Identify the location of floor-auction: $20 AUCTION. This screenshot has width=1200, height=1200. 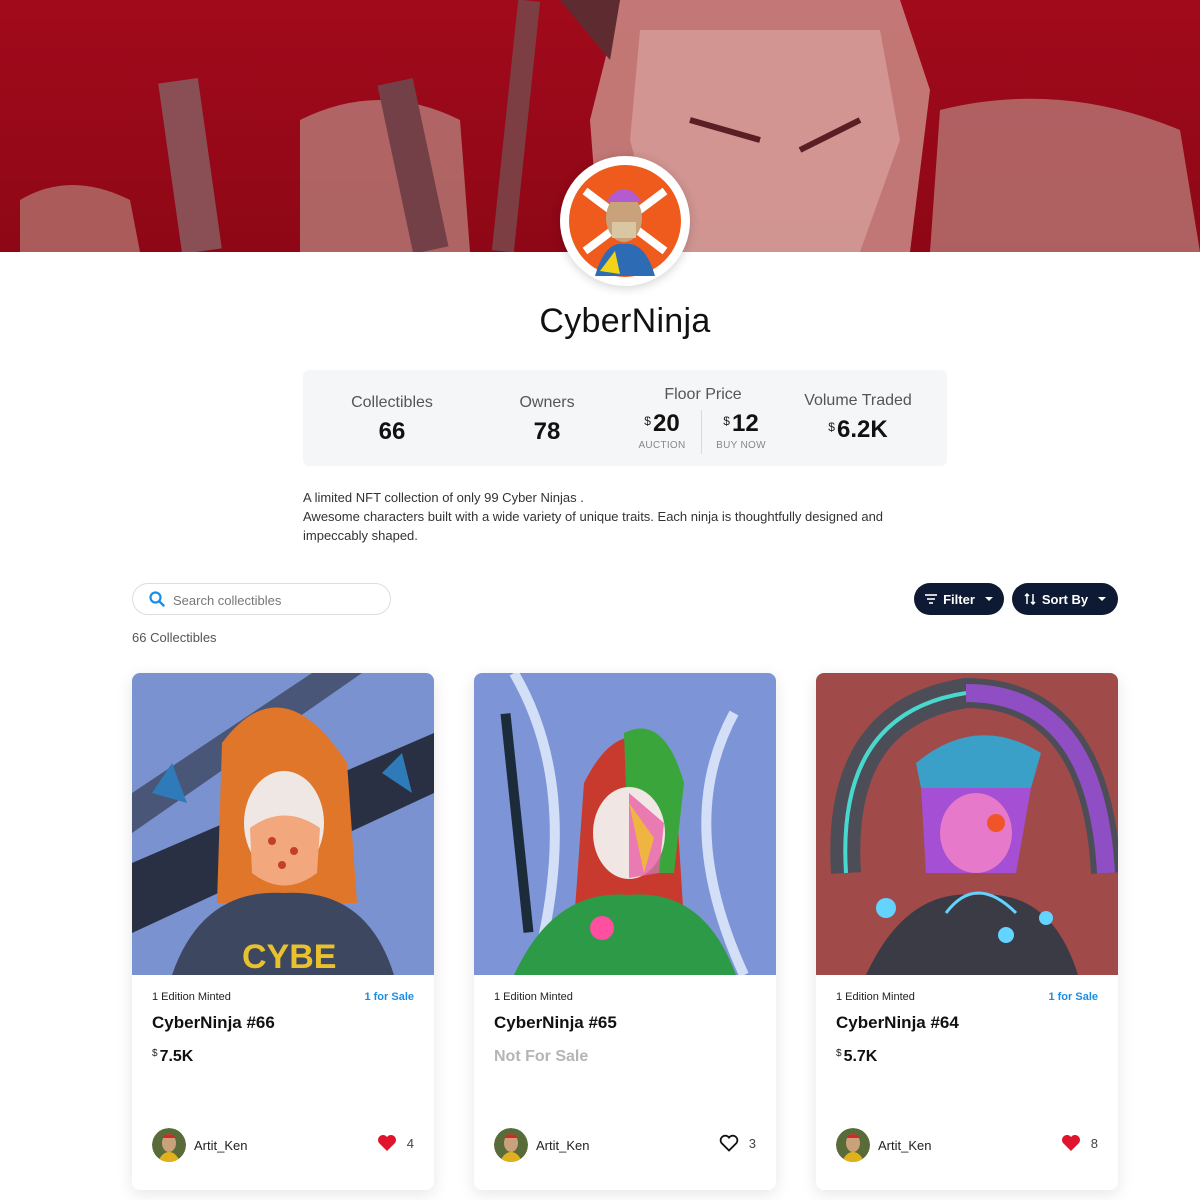
(662, 430).